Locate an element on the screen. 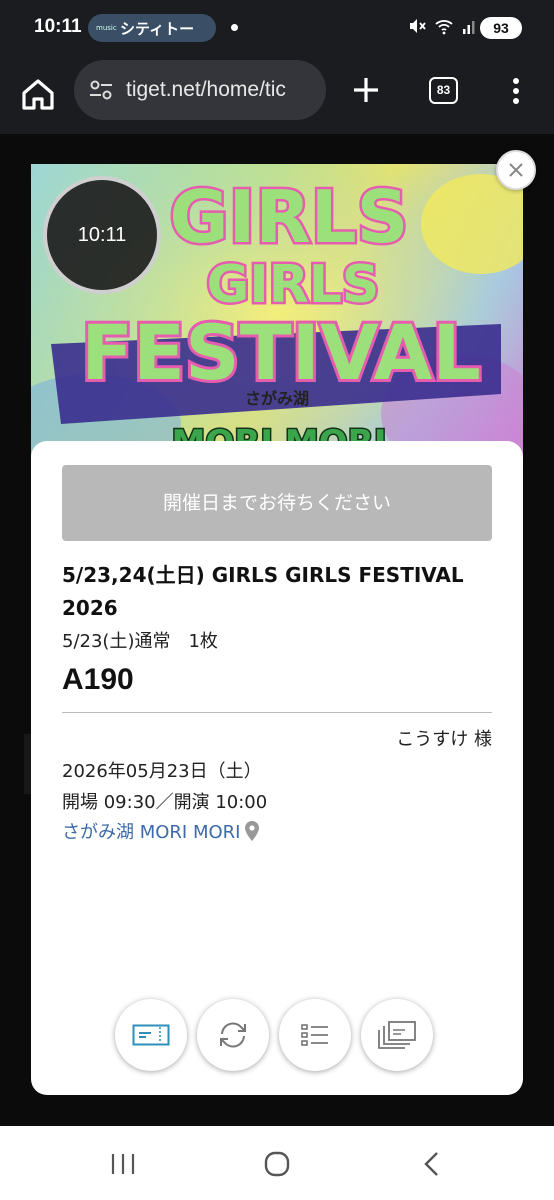 The image size is (554, 1200). mute-icon is located at coordinates (418, 26).